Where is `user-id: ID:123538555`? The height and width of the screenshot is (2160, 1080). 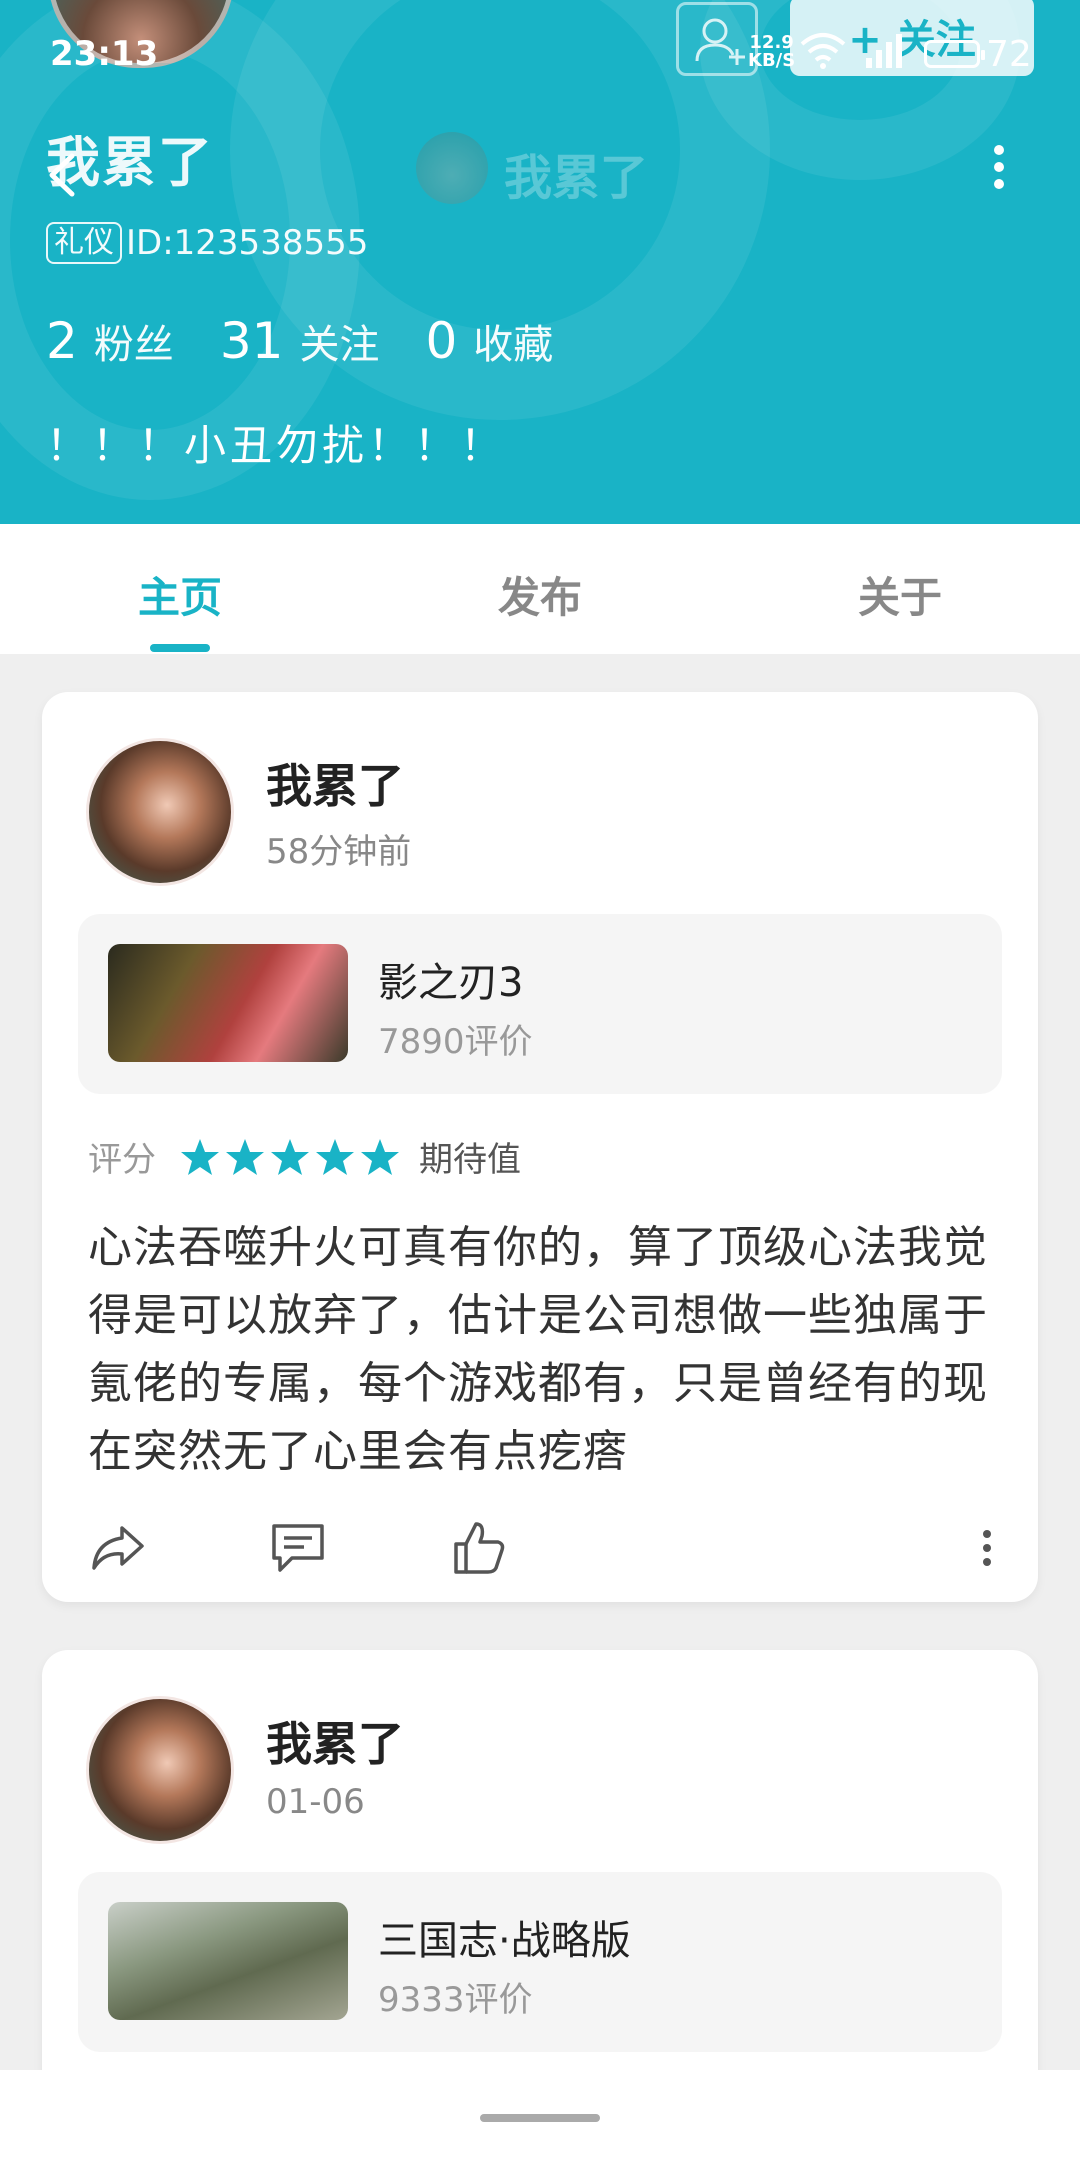
user-id: ID:123538555 is located at coordinates (247, 243).